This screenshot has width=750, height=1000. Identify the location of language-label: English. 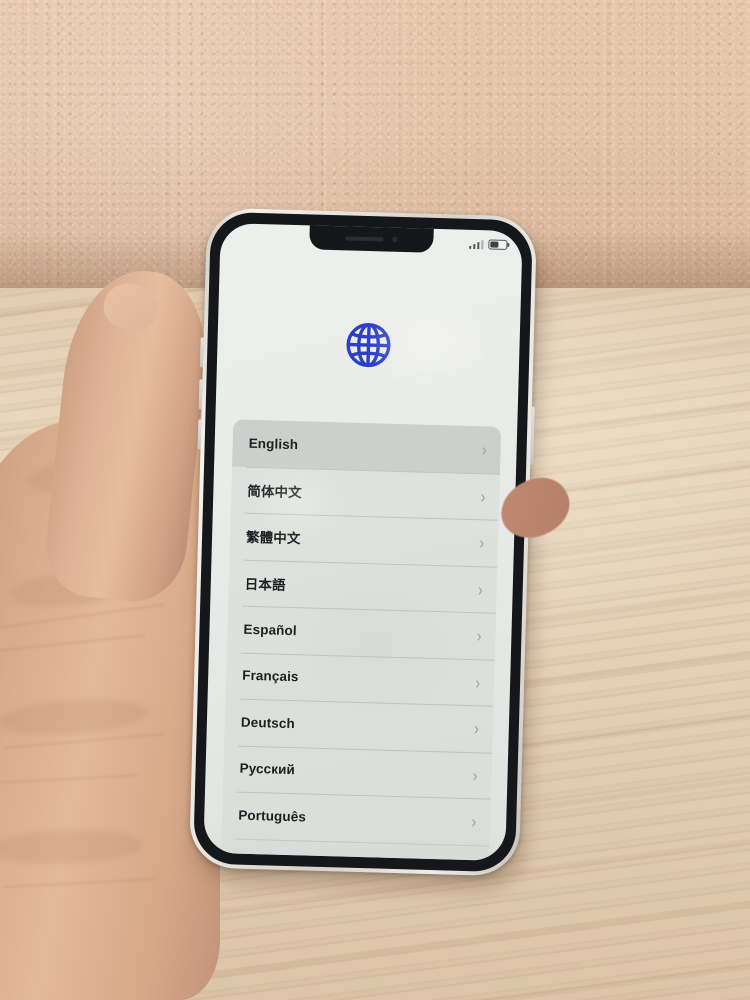
(273, 443).